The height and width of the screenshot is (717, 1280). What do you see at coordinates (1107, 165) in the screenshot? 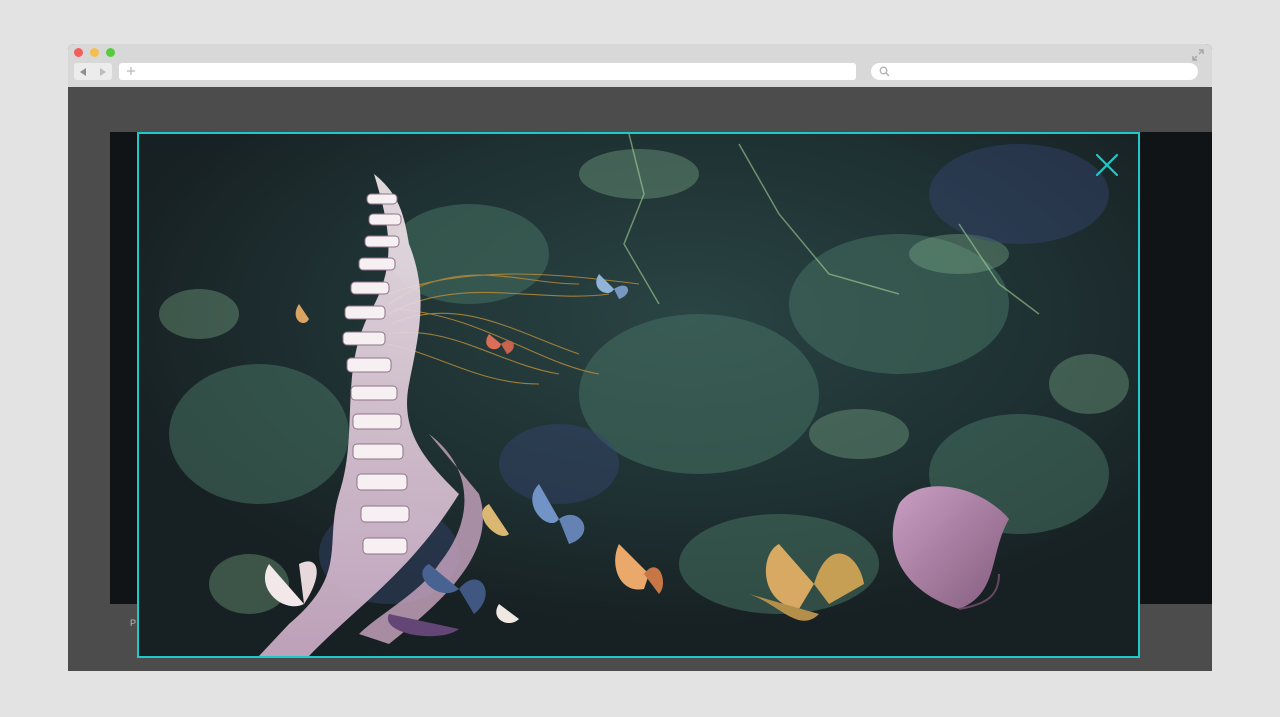
I see `close-icon` at bounding box center [1107, 165].